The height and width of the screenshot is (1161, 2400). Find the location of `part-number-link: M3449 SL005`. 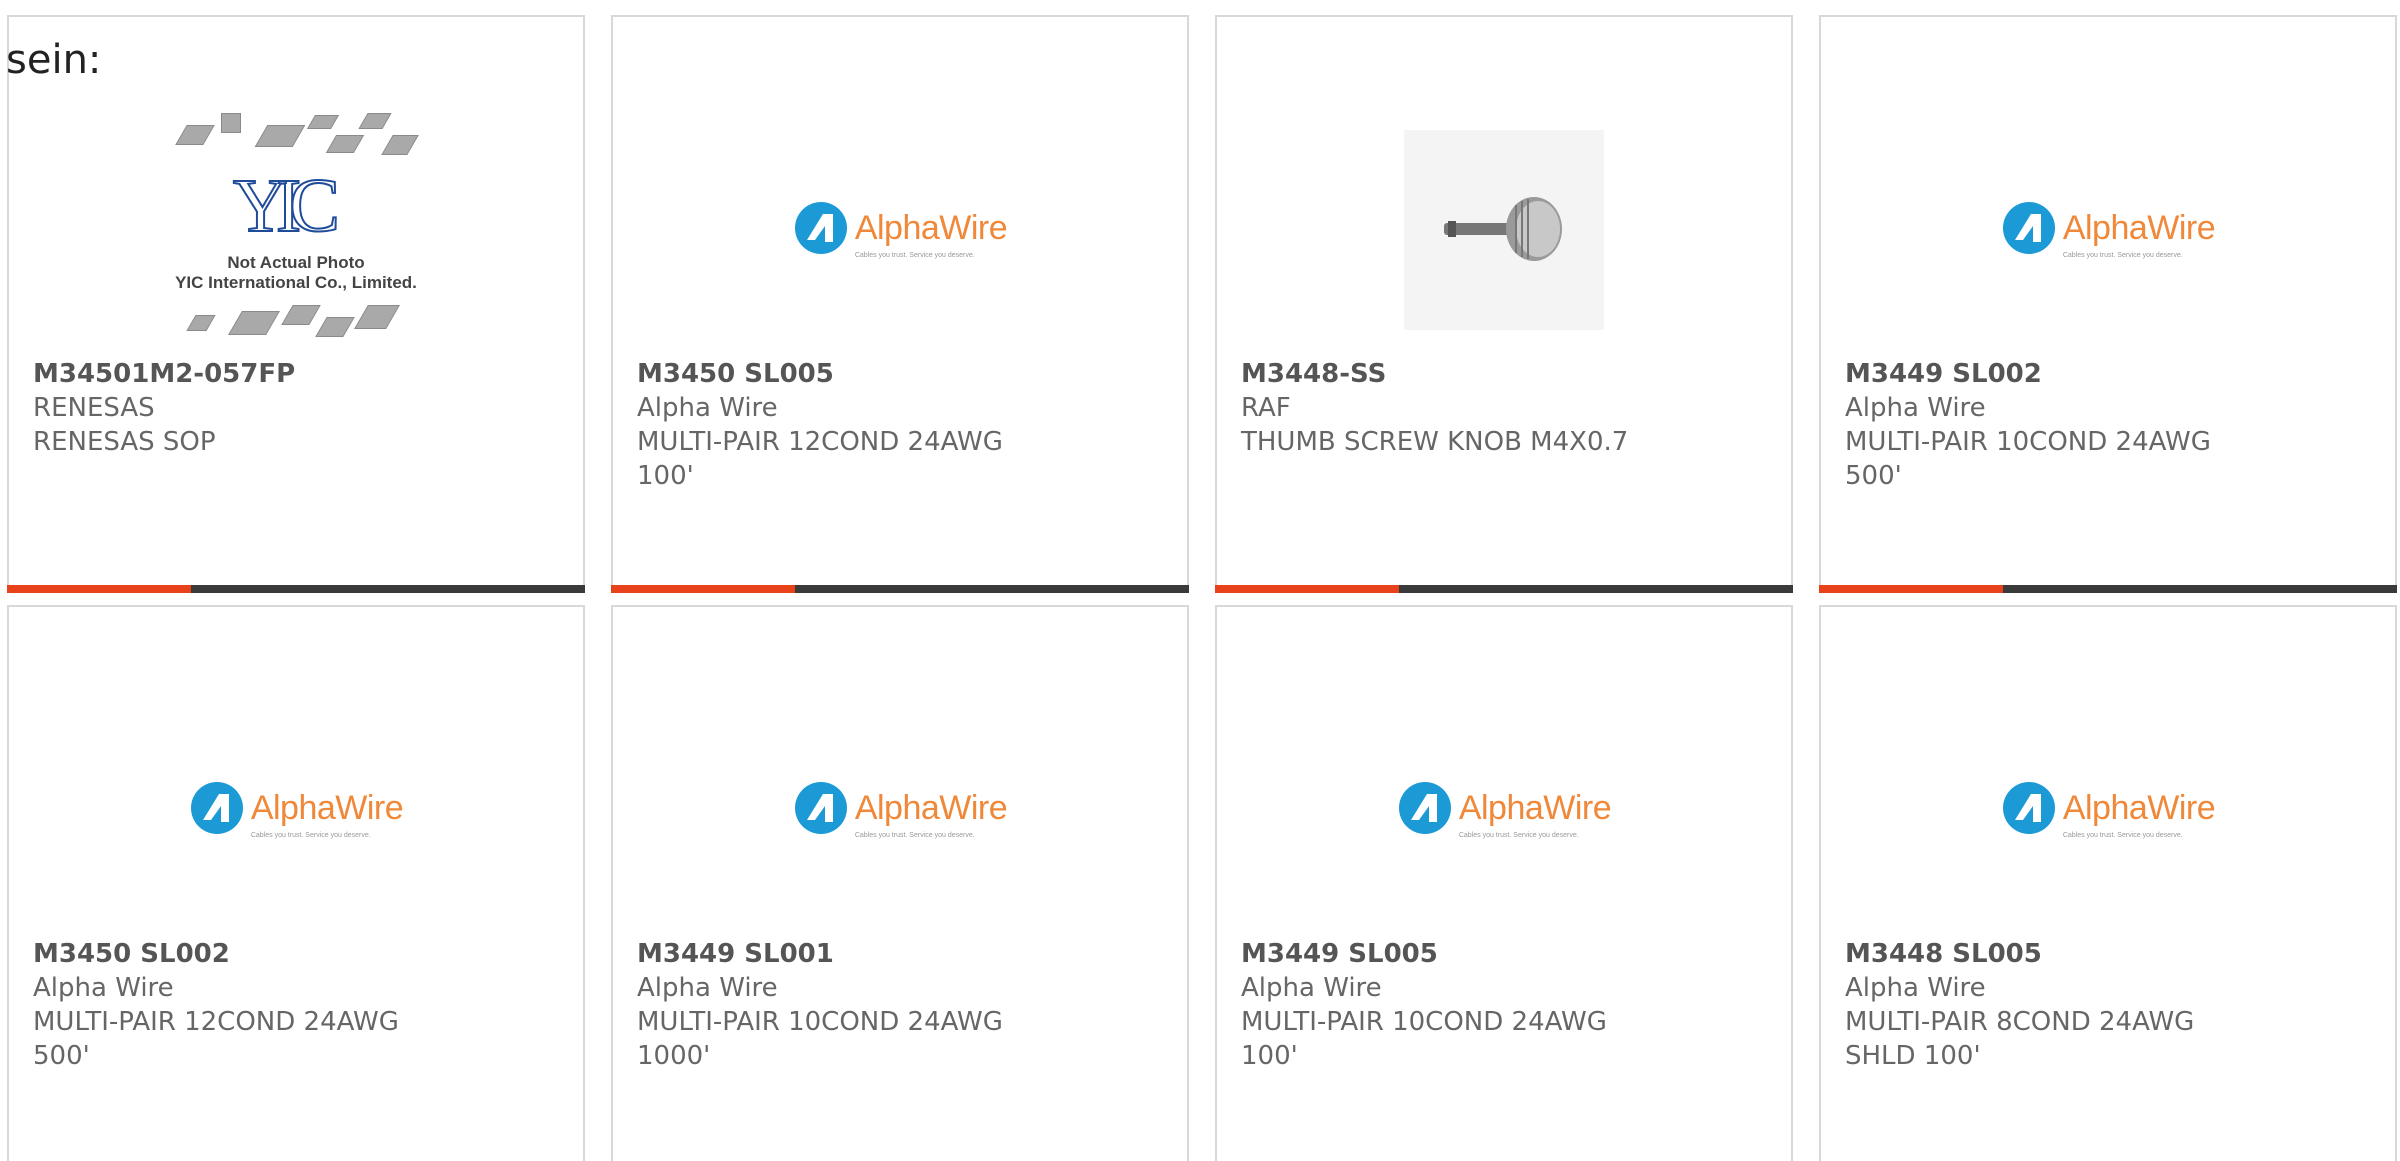

part-number-link: M3449 SL005 is located at coordinates (1481, 954).